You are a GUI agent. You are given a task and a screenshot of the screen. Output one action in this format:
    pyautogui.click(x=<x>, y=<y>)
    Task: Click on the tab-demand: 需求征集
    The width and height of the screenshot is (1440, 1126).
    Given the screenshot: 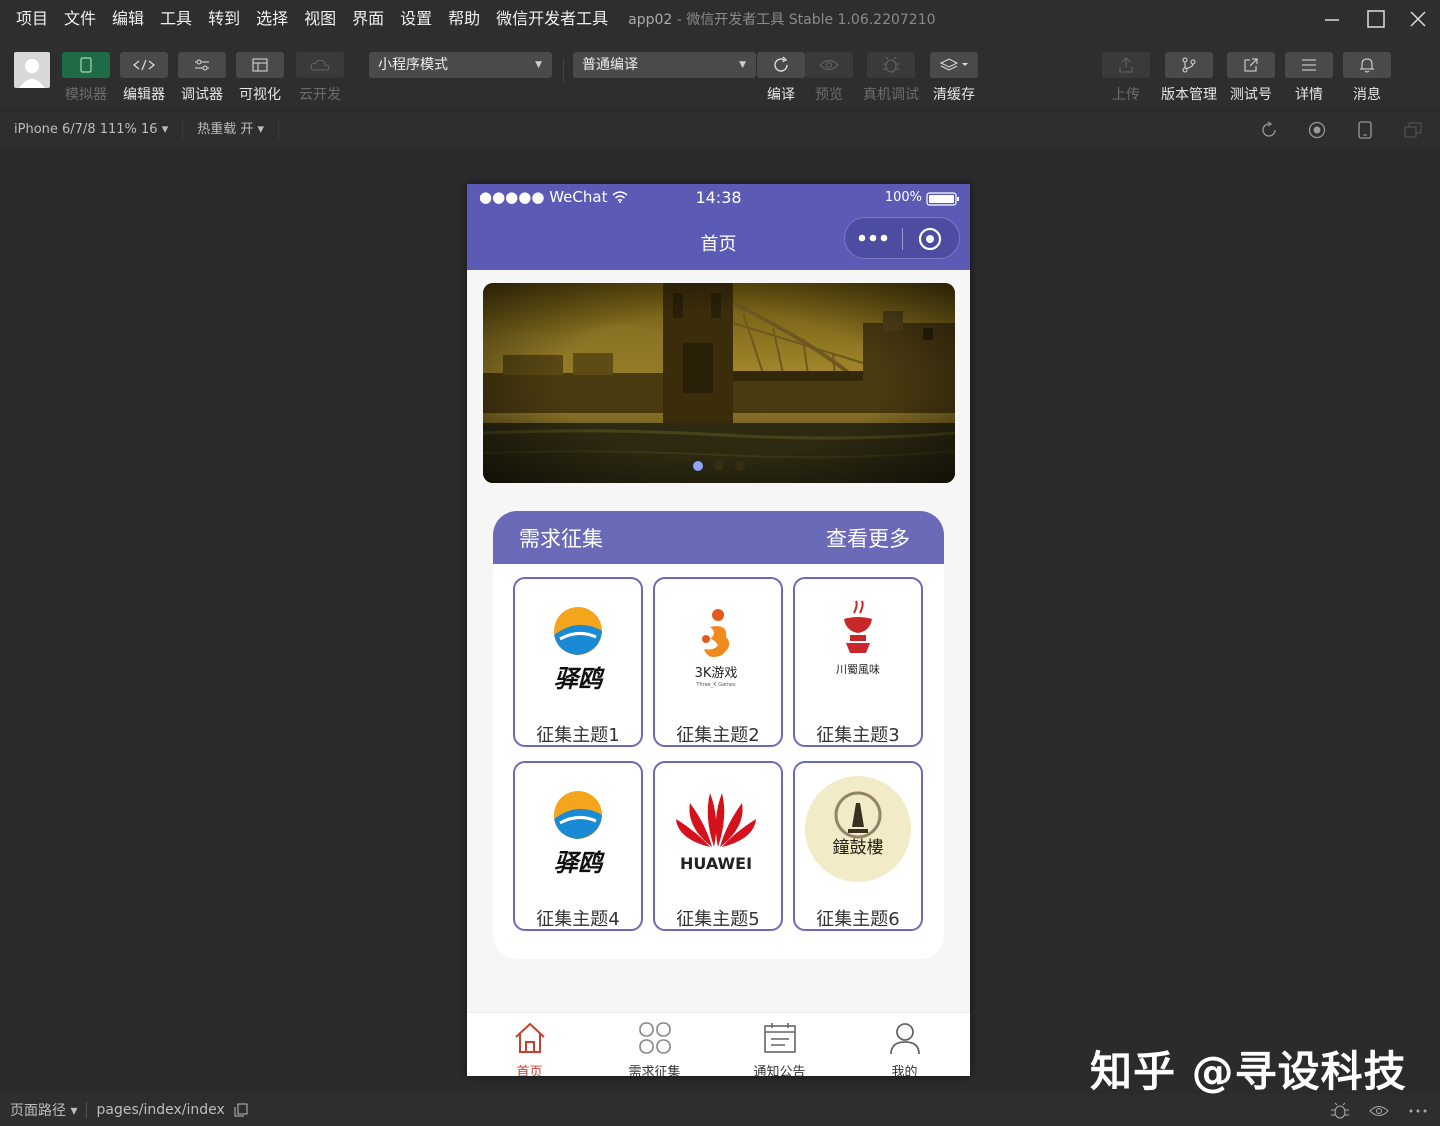 What is the action you would take?
    pyautogui.click(x=654, y=1044)
    